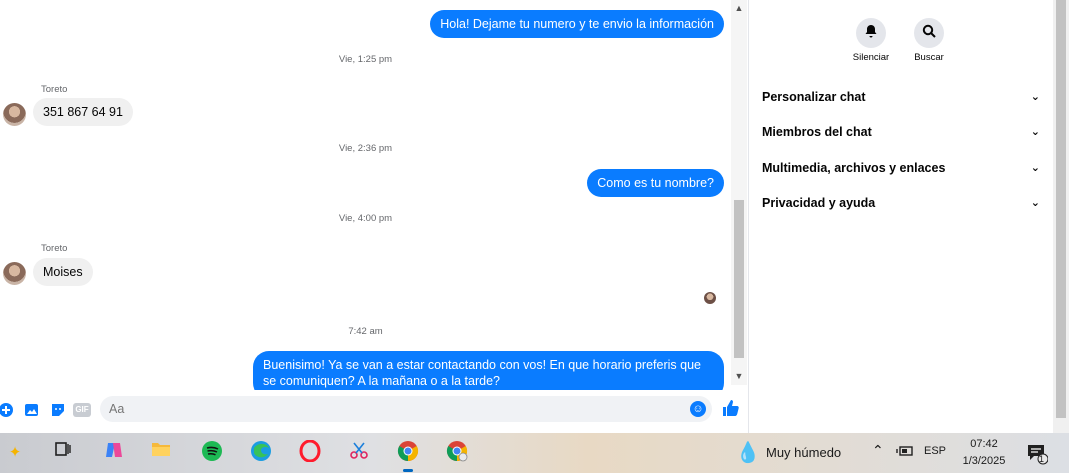 The width and height of the screenshot is (1069, 473). What do you see at coordinates (902, 97) in the screenshot?
I see `section-customize-chat: Personalizar chat ⌄` at bounding box center [902, 97].